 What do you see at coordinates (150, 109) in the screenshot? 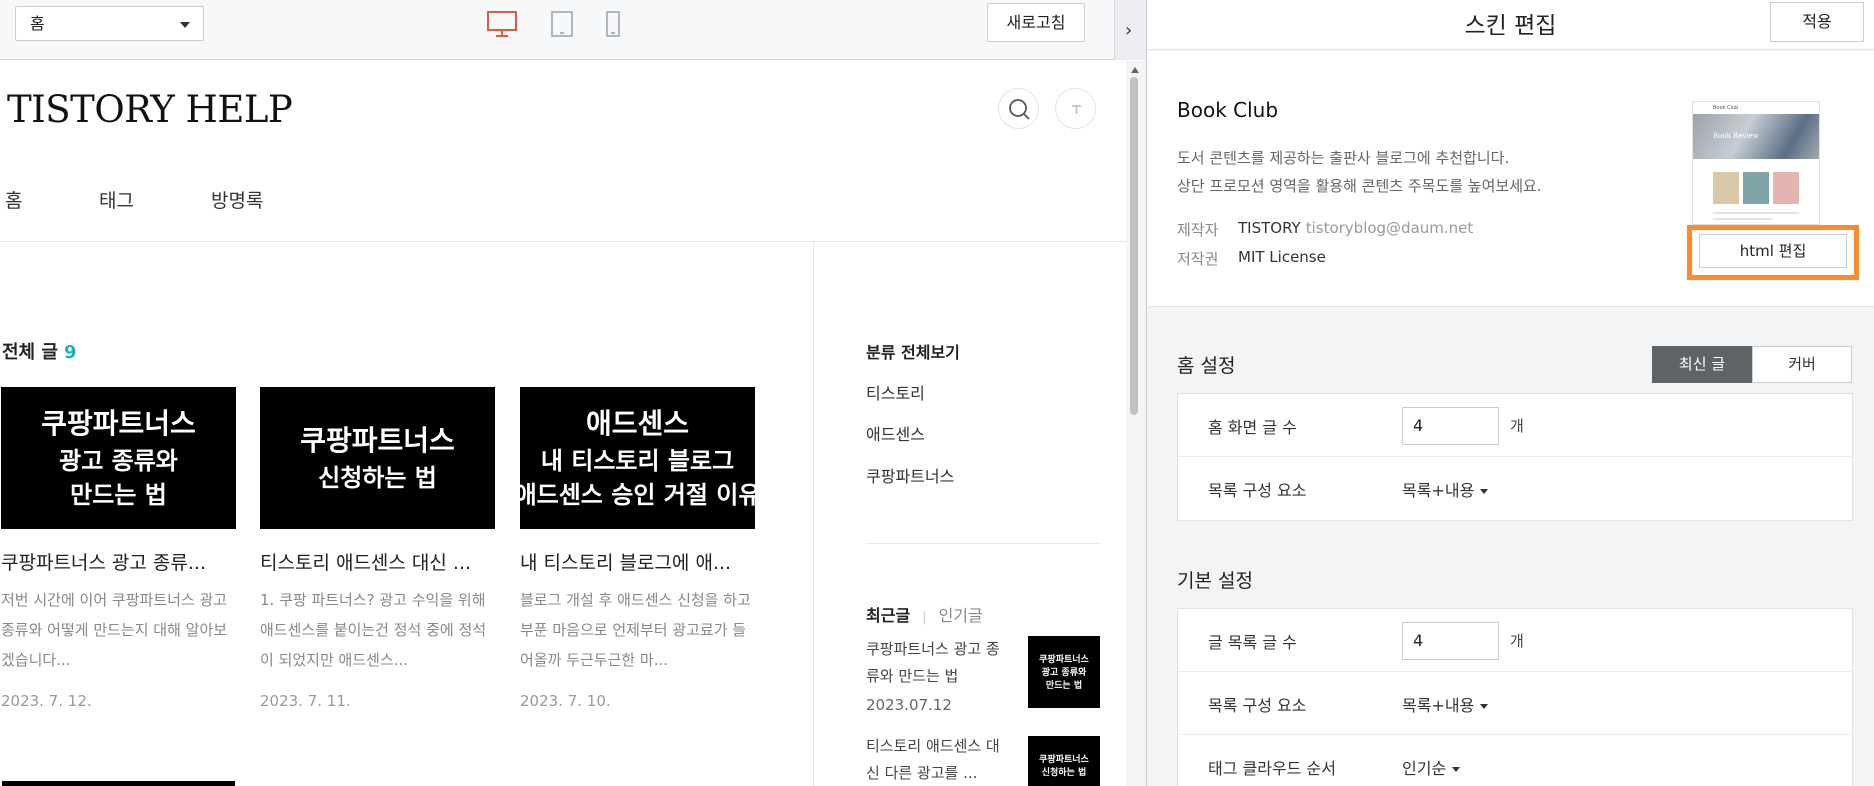
I see `blog-title: TISTORY HELP` at bounding box center [150, 109].